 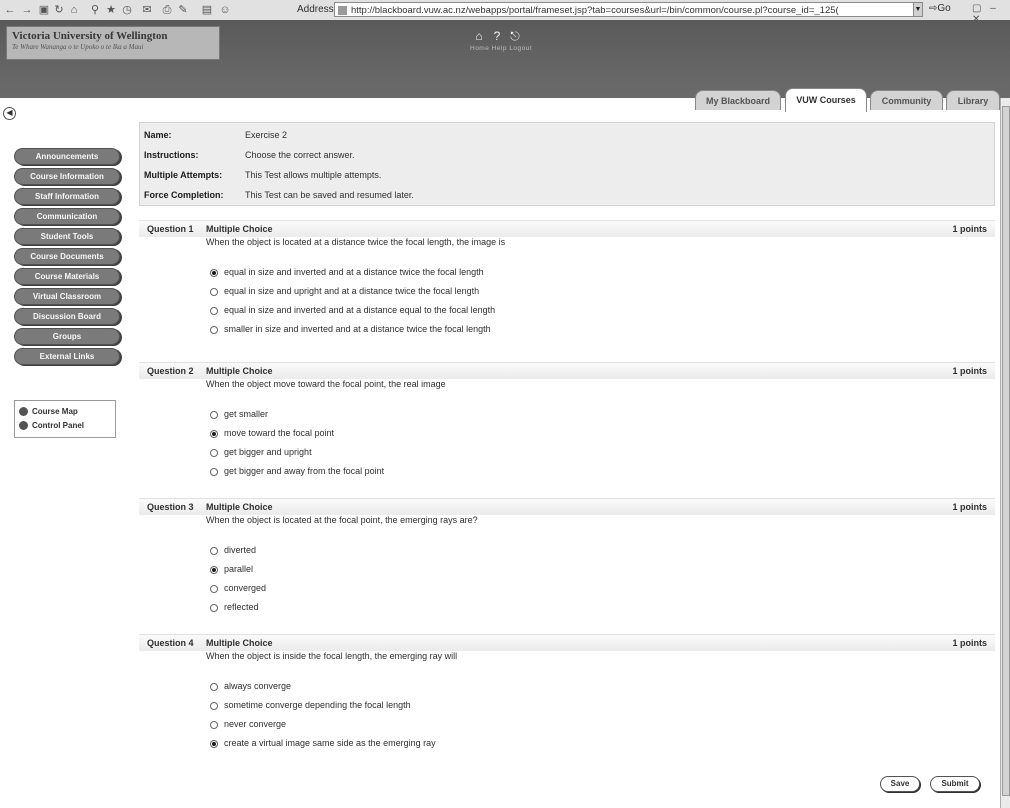 What do you see at coordinates (738, 100) in the screenshot?
I see `tab-my-blackboard: My Blackboard` at bounding box center [738, 100].